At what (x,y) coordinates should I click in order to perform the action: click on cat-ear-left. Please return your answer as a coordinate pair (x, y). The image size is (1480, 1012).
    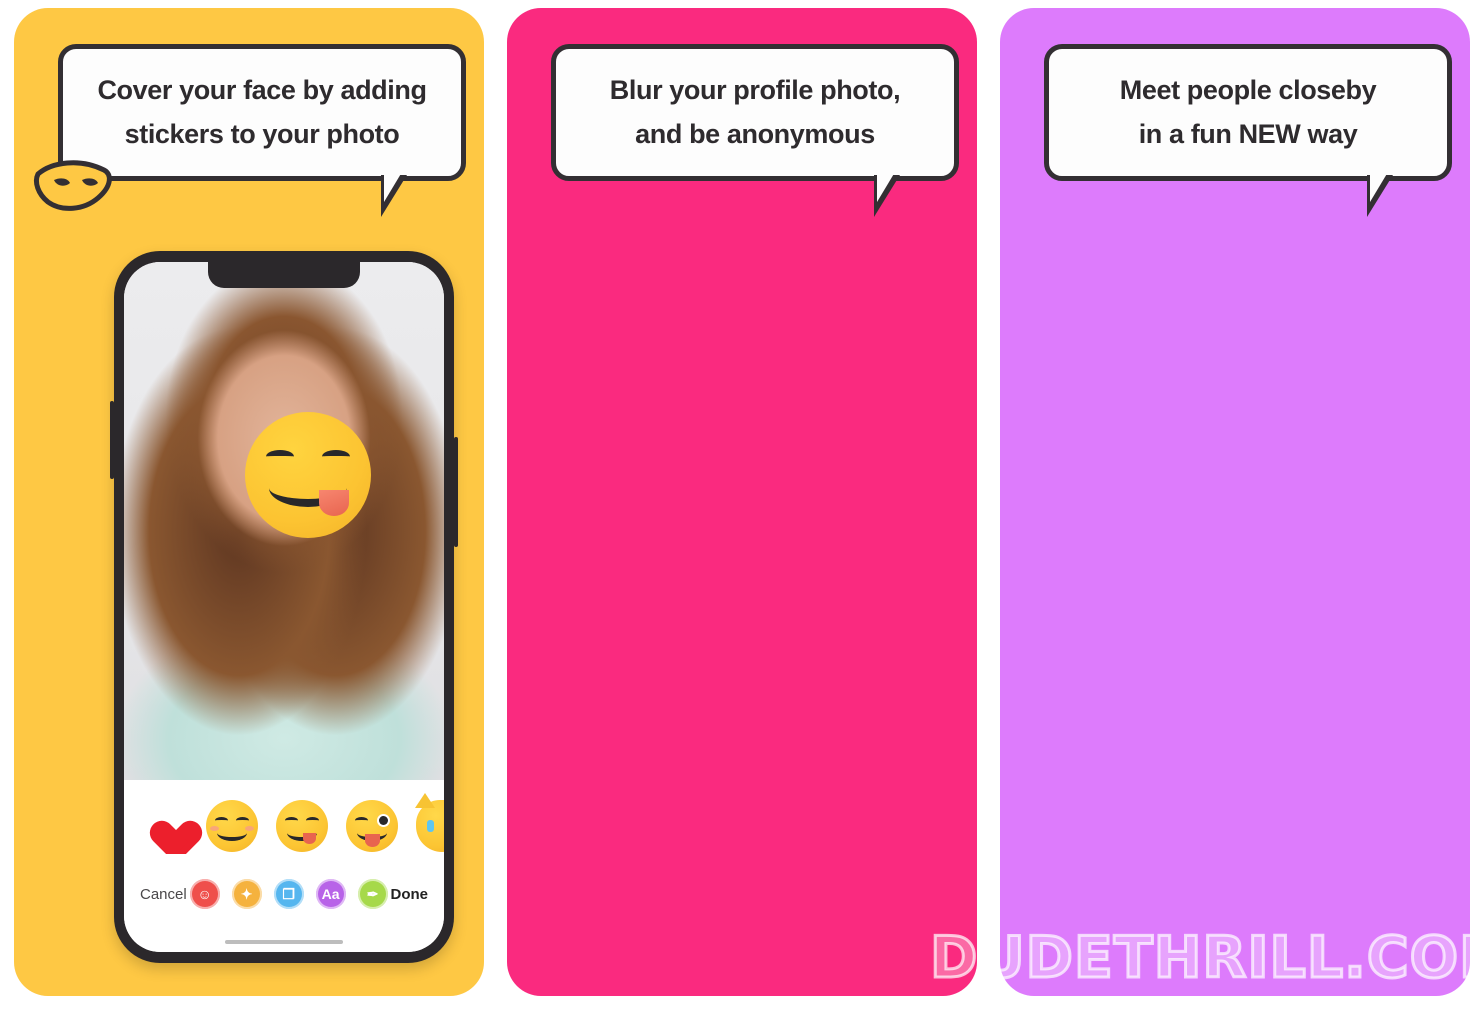
    Looking at the image, I should click on (425, 800).